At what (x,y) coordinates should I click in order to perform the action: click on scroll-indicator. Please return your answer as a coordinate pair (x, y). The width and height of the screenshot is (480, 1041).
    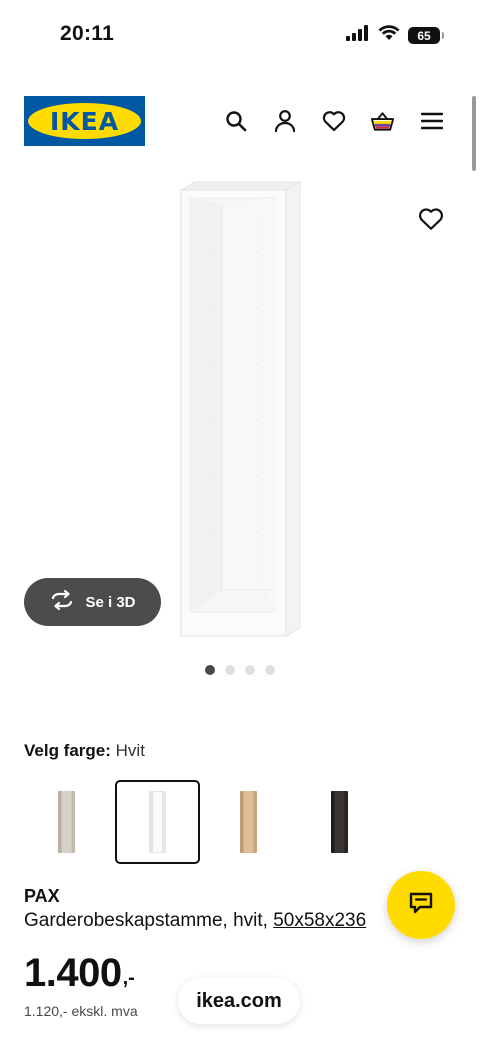
    Looking at the image, I should click on (474, 133).